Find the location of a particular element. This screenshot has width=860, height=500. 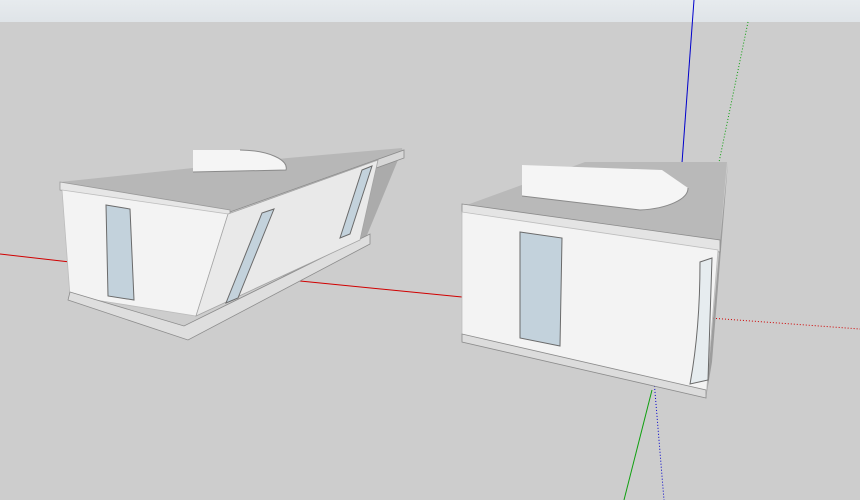

blue-axis-dotted is located at coordinates (659, 439).